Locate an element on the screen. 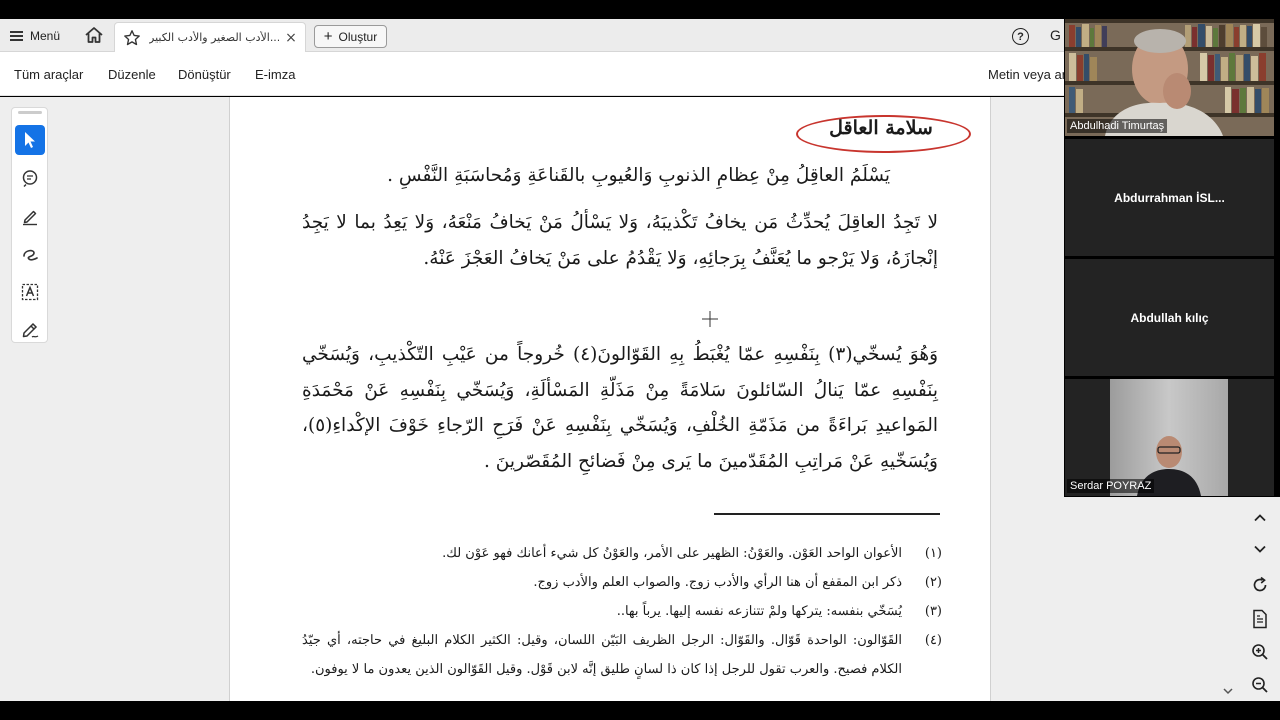  crosshair-cursor-icon is located at coordinates (710, 319).